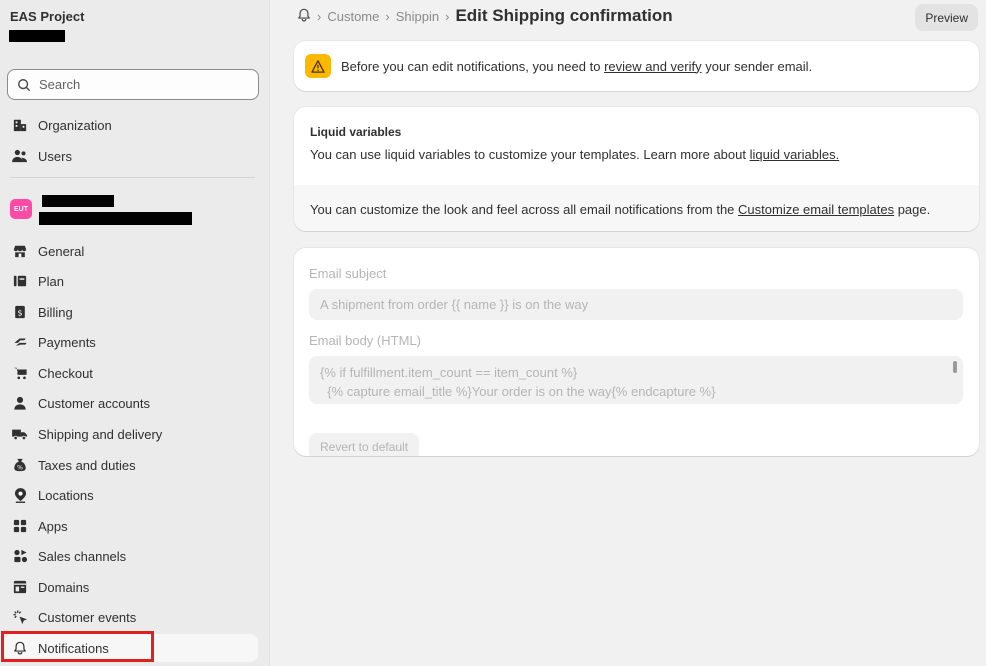  Describe the element at coordinates (20, 526) in the screenshot. I see `apps-icon` at that location.